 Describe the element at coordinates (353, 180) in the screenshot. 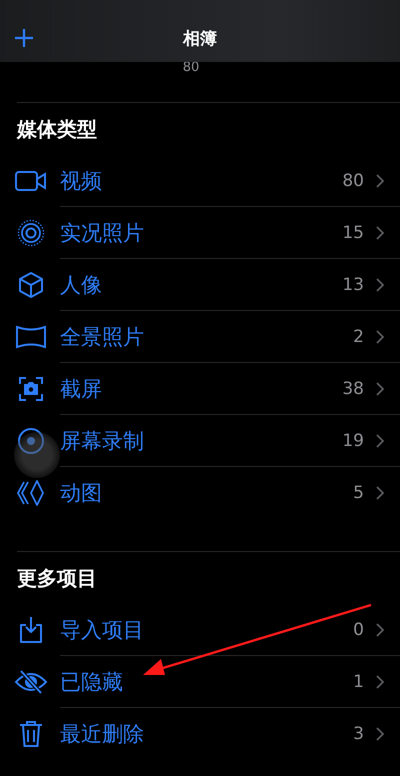

I see `item-count: 80` at that location.